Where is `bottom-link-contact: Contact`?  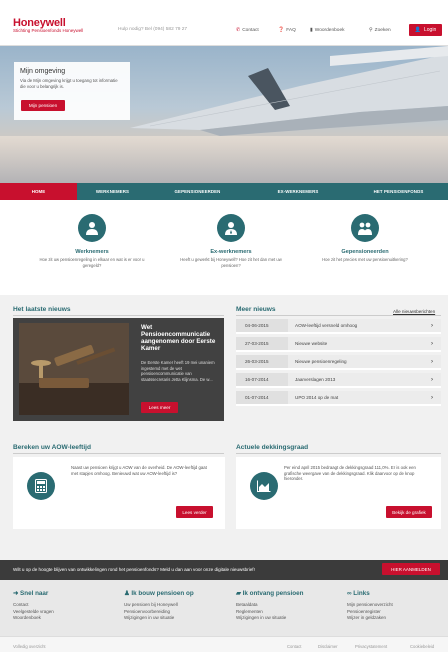
bottom-link-contact: Contact is located at coordinates (294, 646).